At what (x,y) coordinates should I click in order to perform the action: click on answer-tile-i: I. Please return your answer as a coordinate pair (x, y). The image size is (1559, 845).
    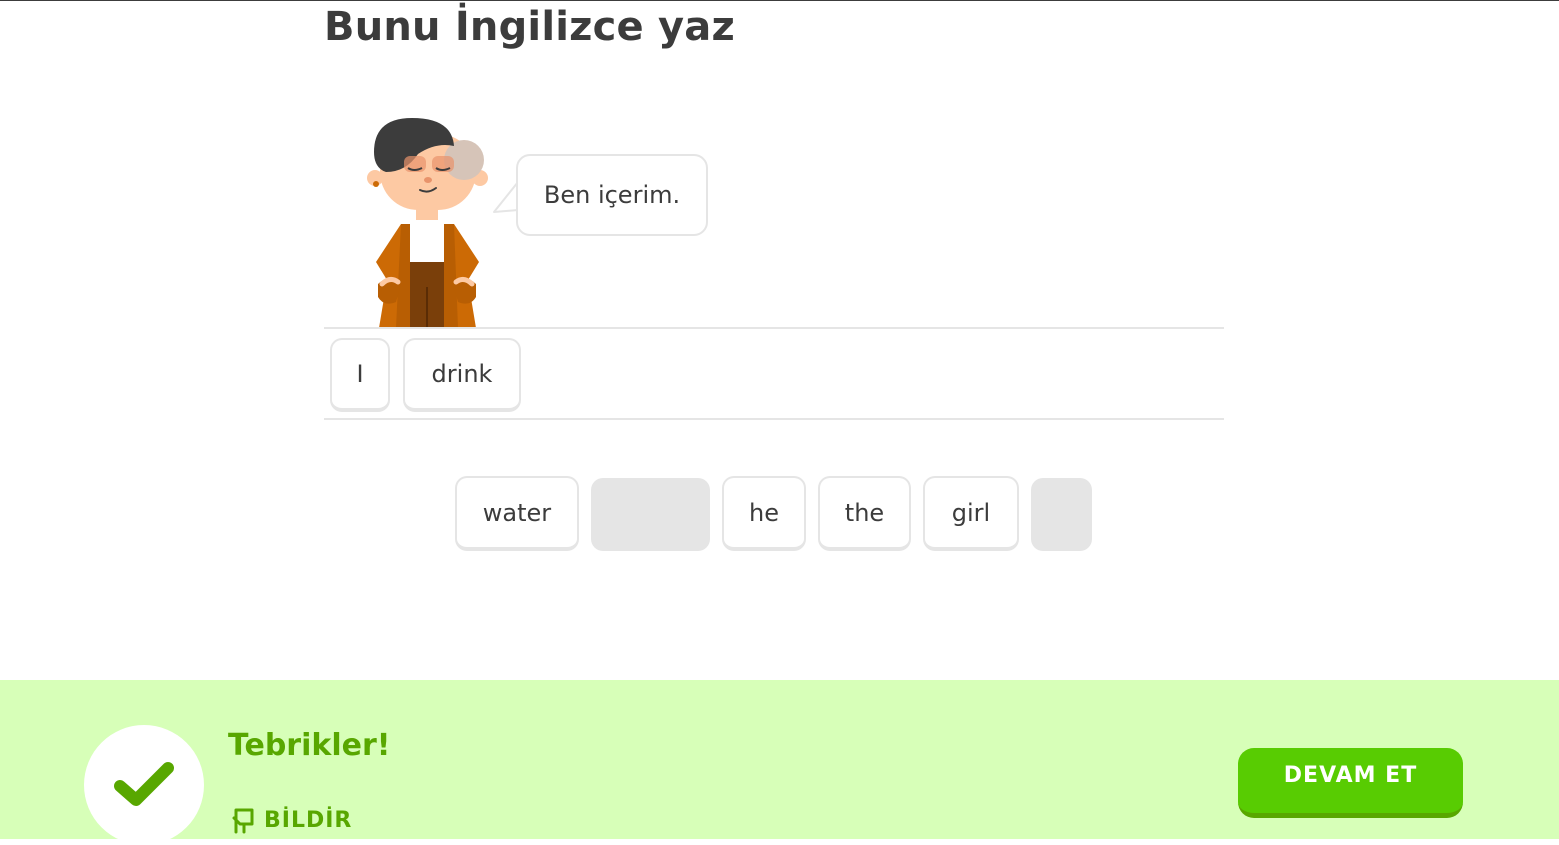
    Looking at the image, I should click on (360, 375).